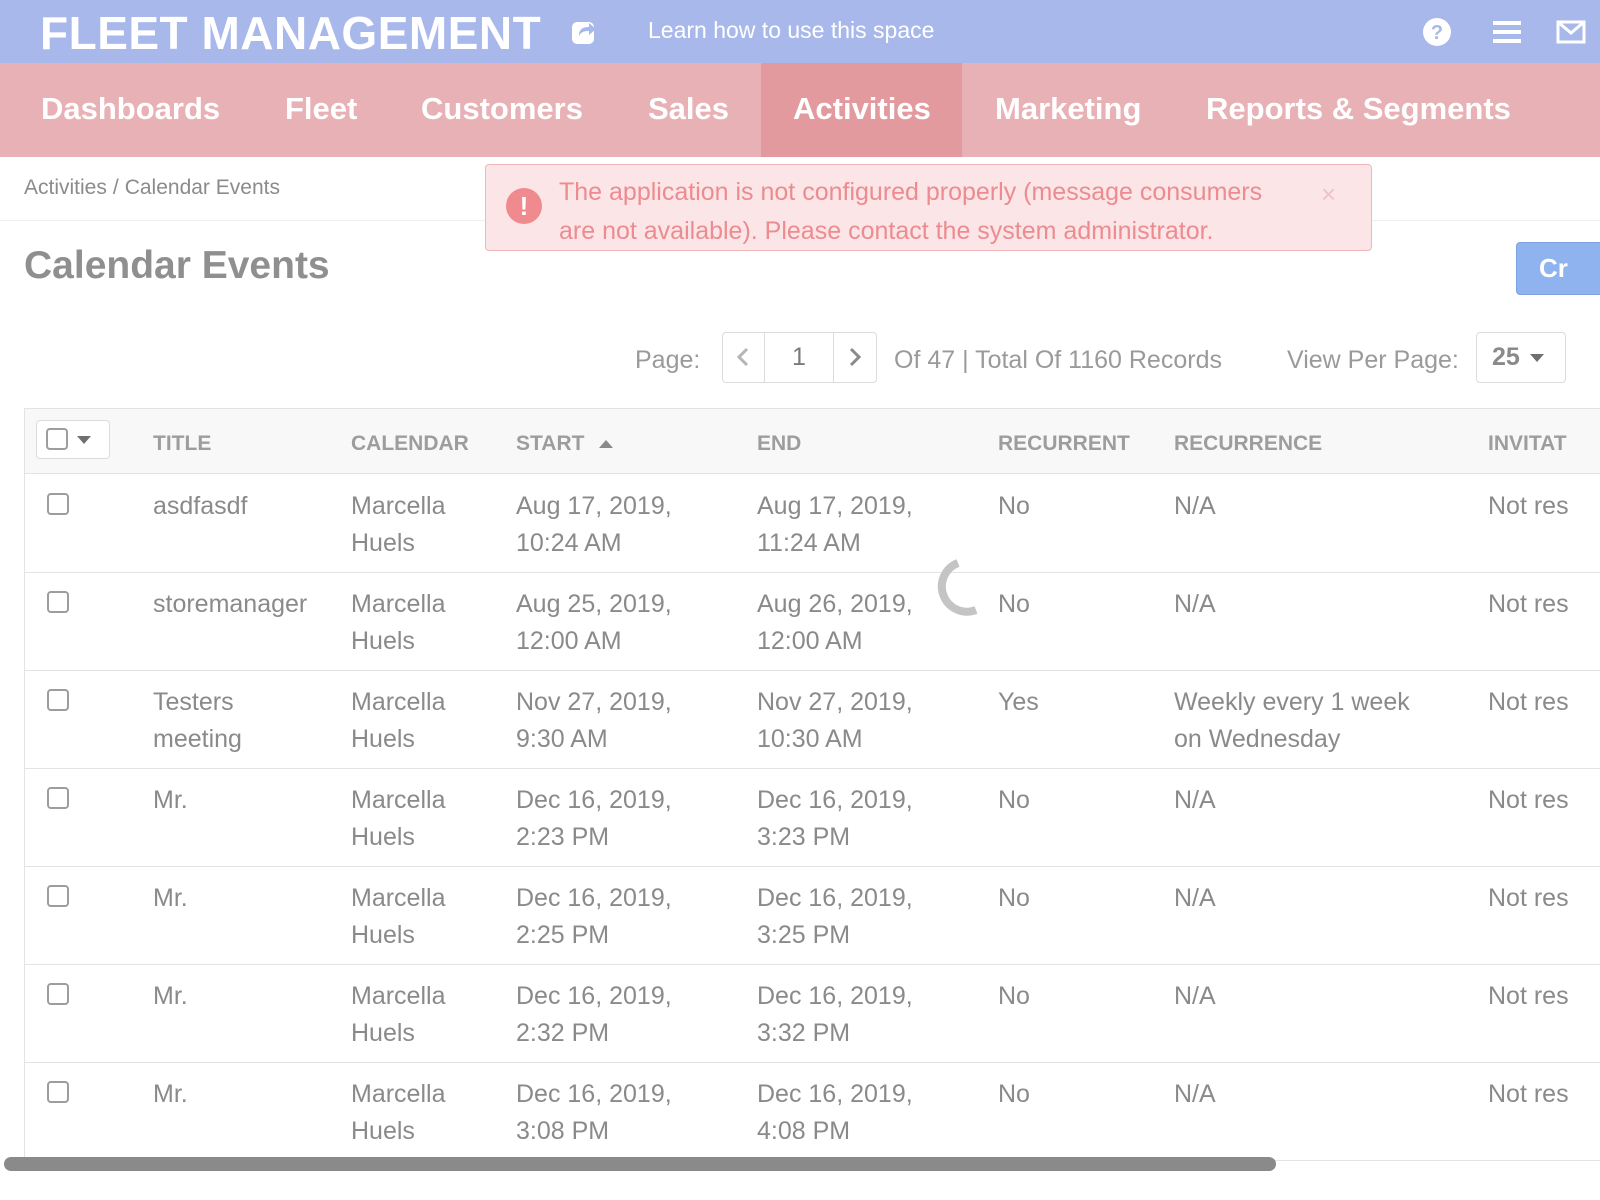  What do you see at coordinates (193, 702) in the screenshot?
I see `cell-title-line: Testers` at bounding box center [193, 702].